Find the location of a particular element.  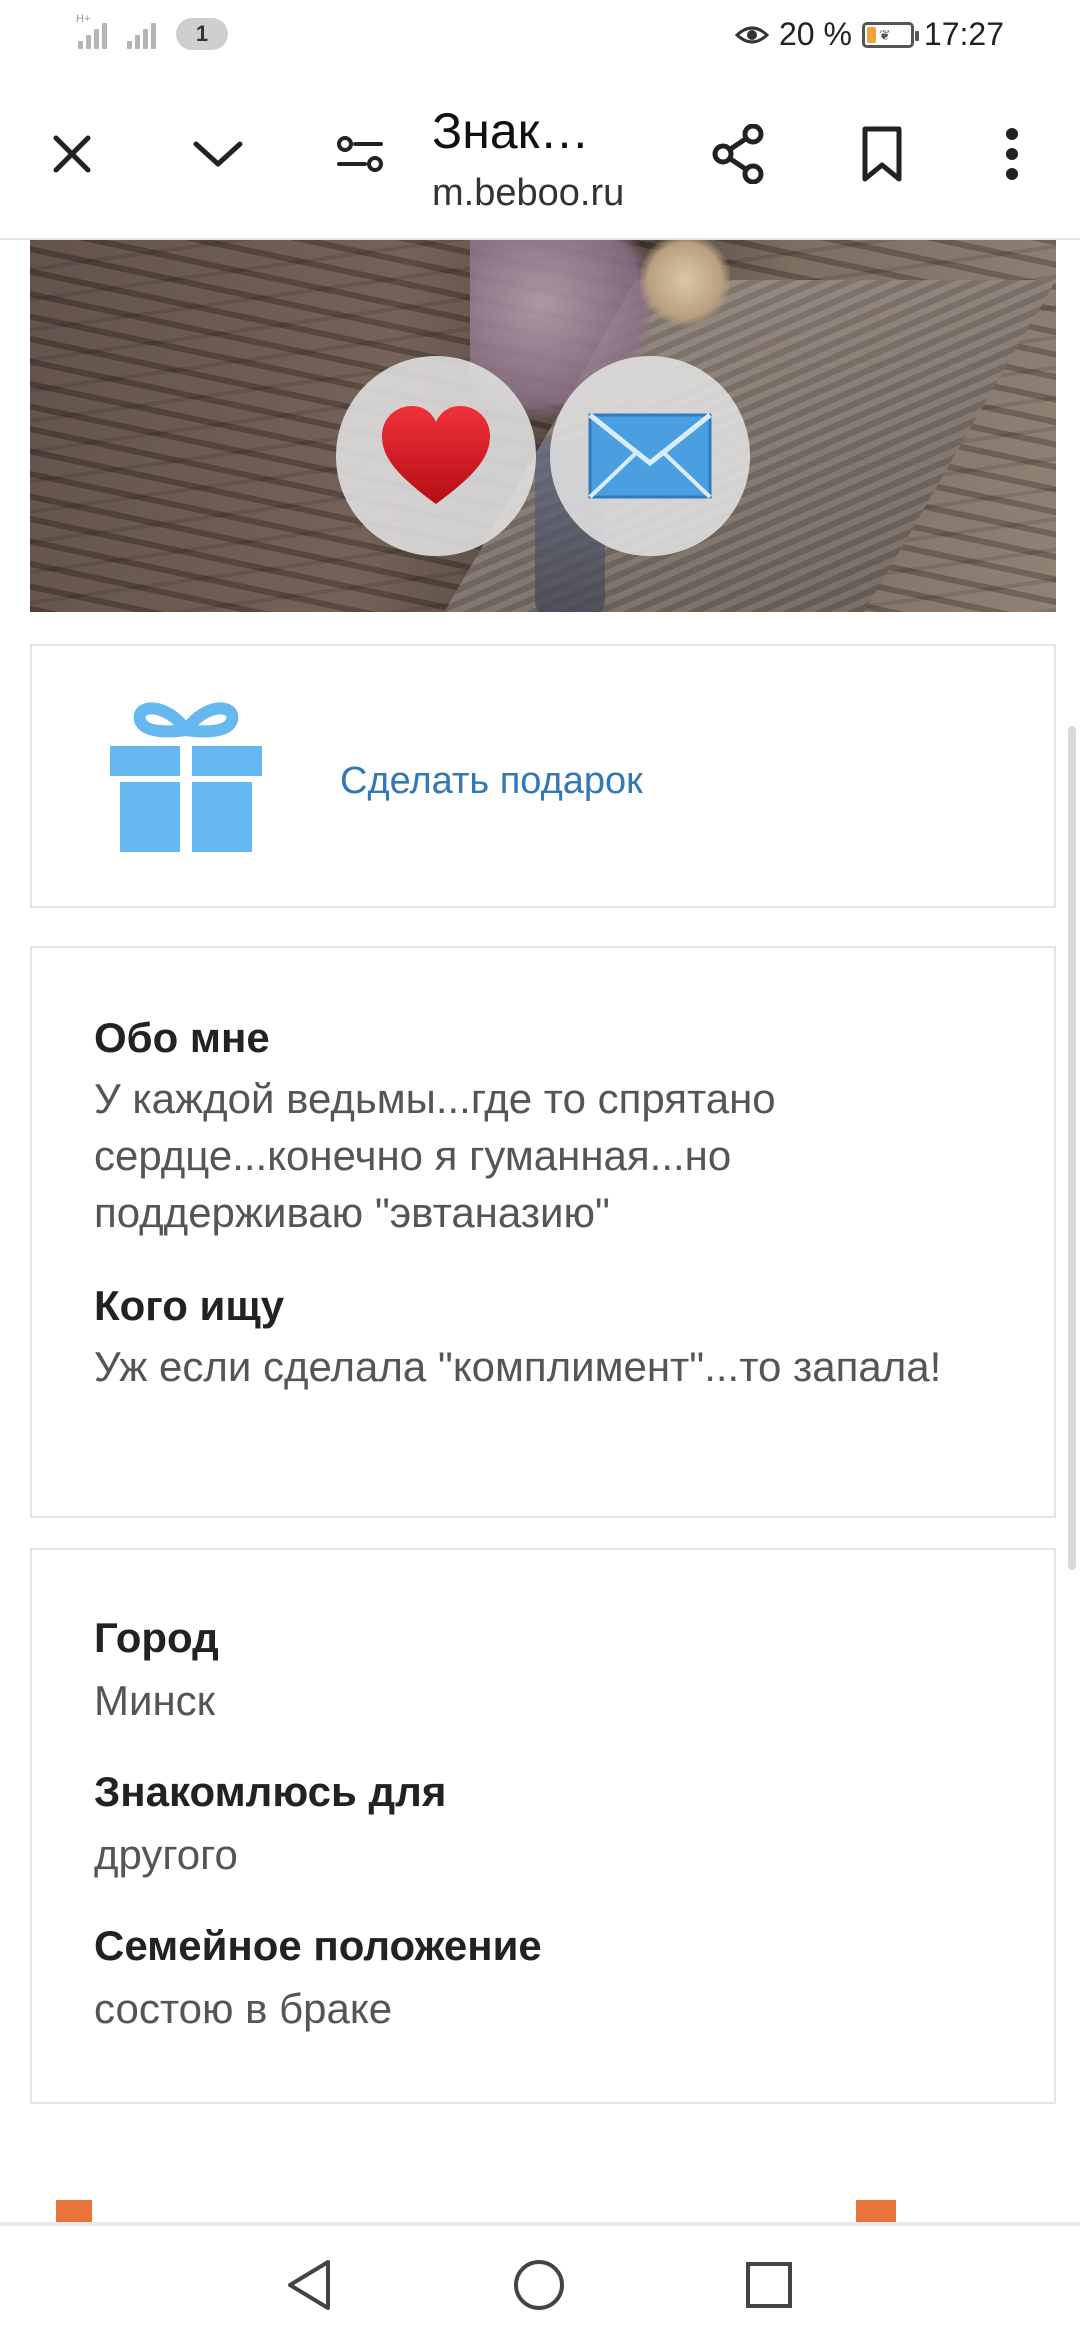

clock: 17:27 is located at coordinates (963, 34).